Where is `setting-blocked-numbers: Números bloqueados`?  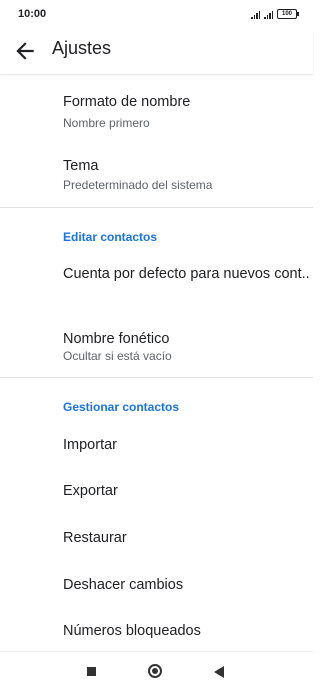
setting-blocked-numbers: Números bloqueados is located at coordinates (156, 632).